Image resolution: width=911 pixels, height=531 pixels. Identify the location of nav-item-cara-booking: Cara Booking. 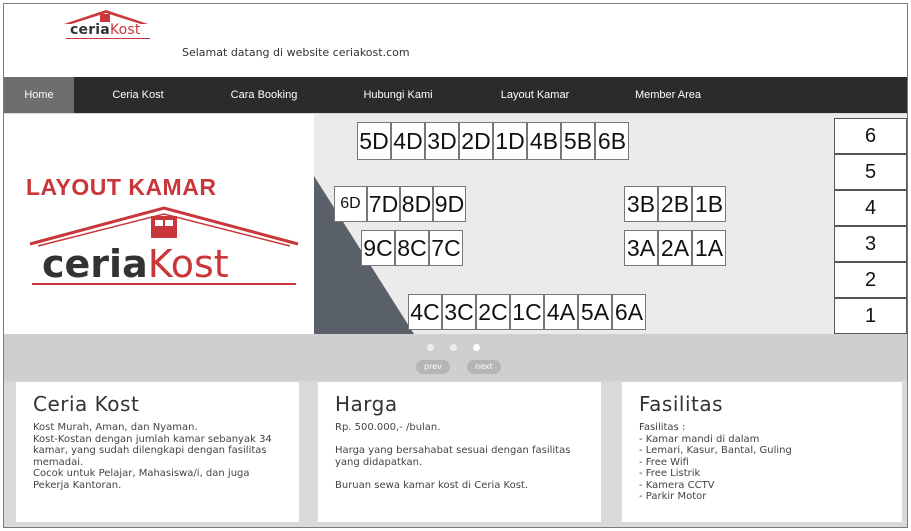
(264, 95).